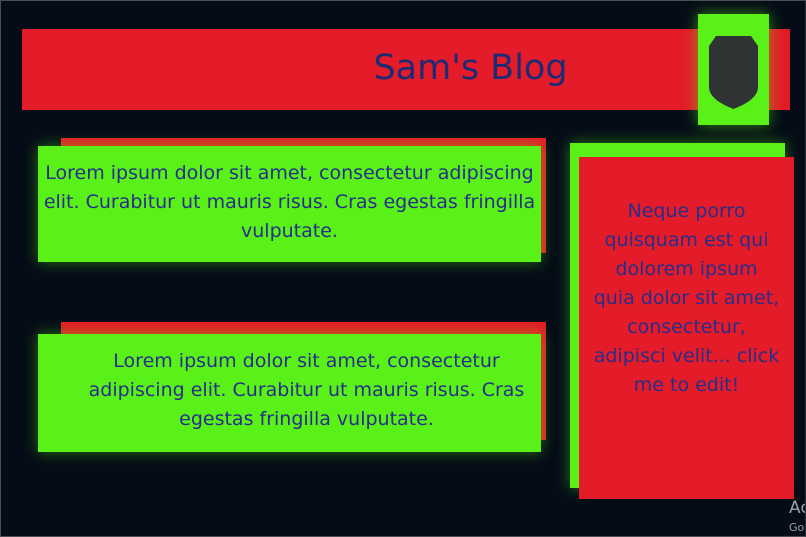 The image size is (806, 537). I want to click on blog-title: Sam's Blog, so click(470, 68).